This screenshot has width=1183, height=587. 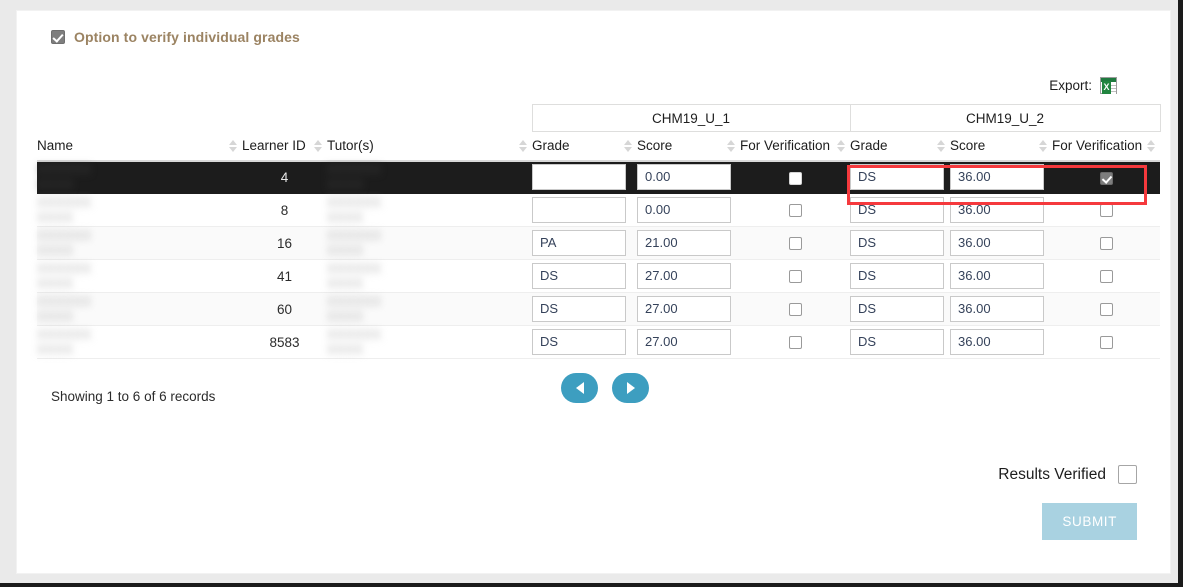 I want to click on learner-id: 8, so click(x=284, y=210).